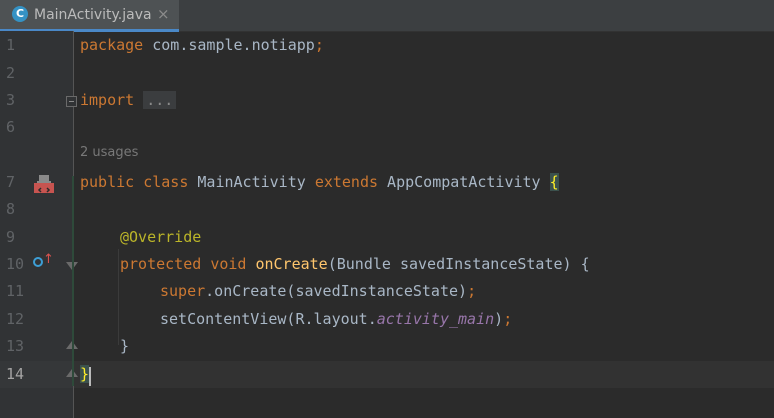  What do you see at coordinates (228, 264) in the screenshot?
I see `keyword: void` at bounding box center [228, 264].